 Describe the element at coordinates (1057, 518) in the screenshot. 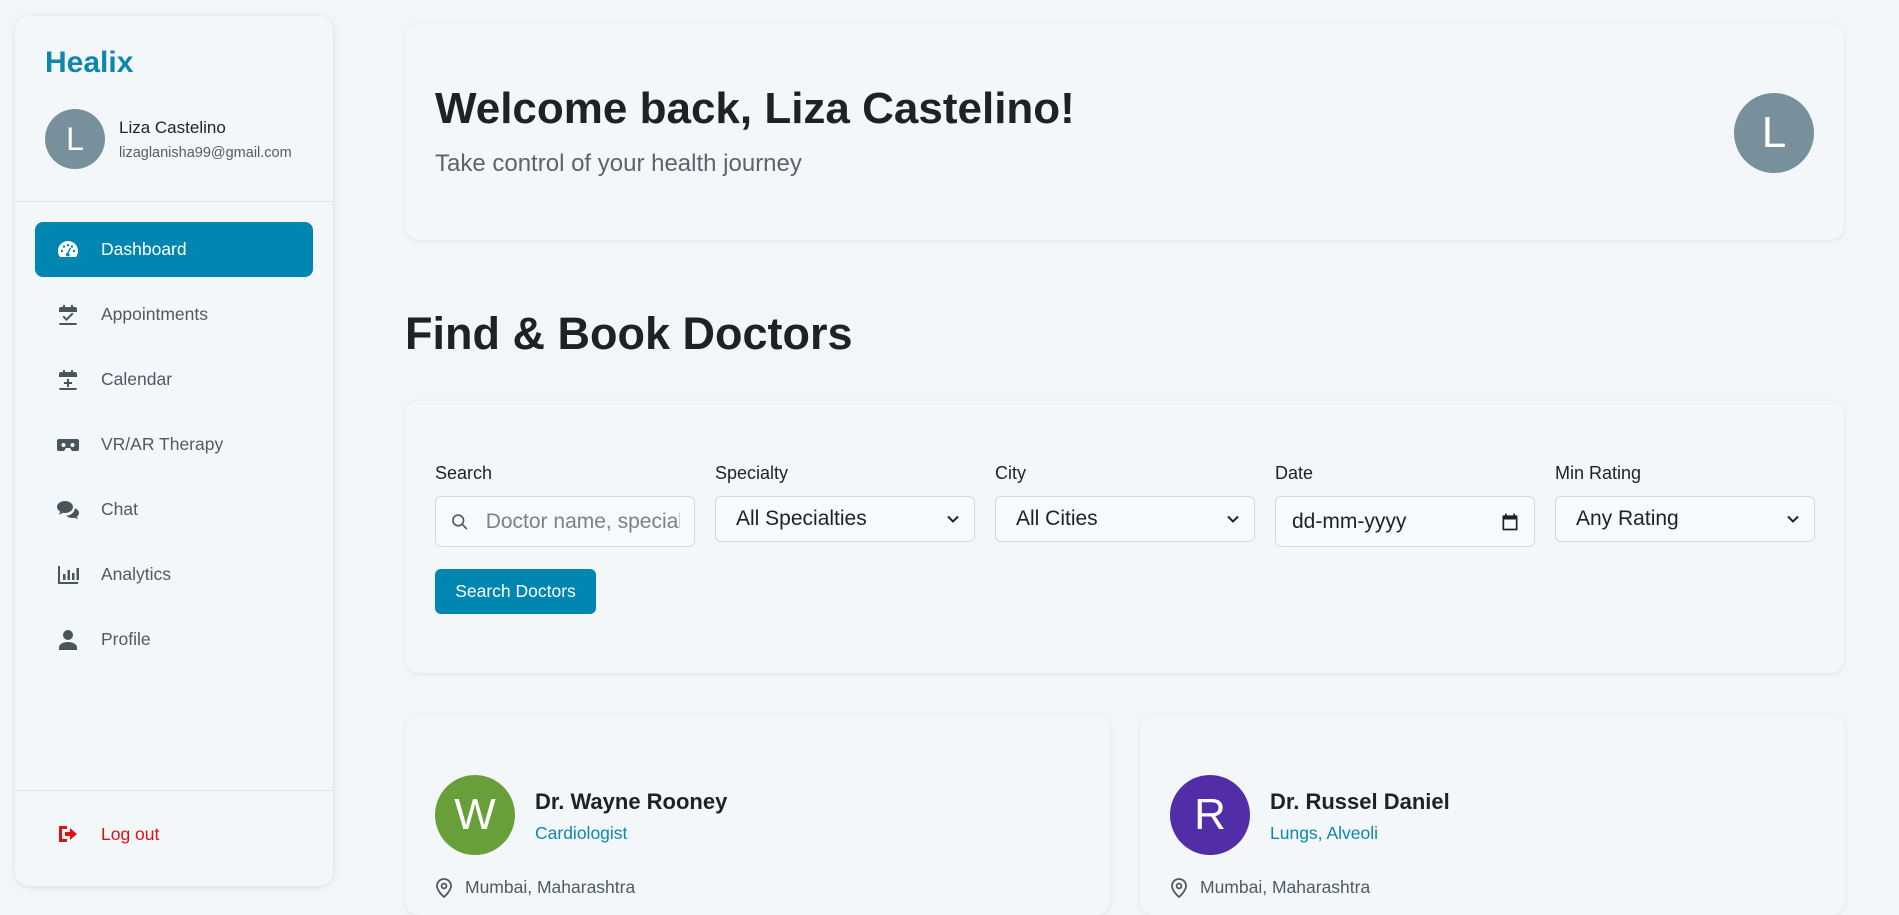

I see `city-value: All Cities` at that location.